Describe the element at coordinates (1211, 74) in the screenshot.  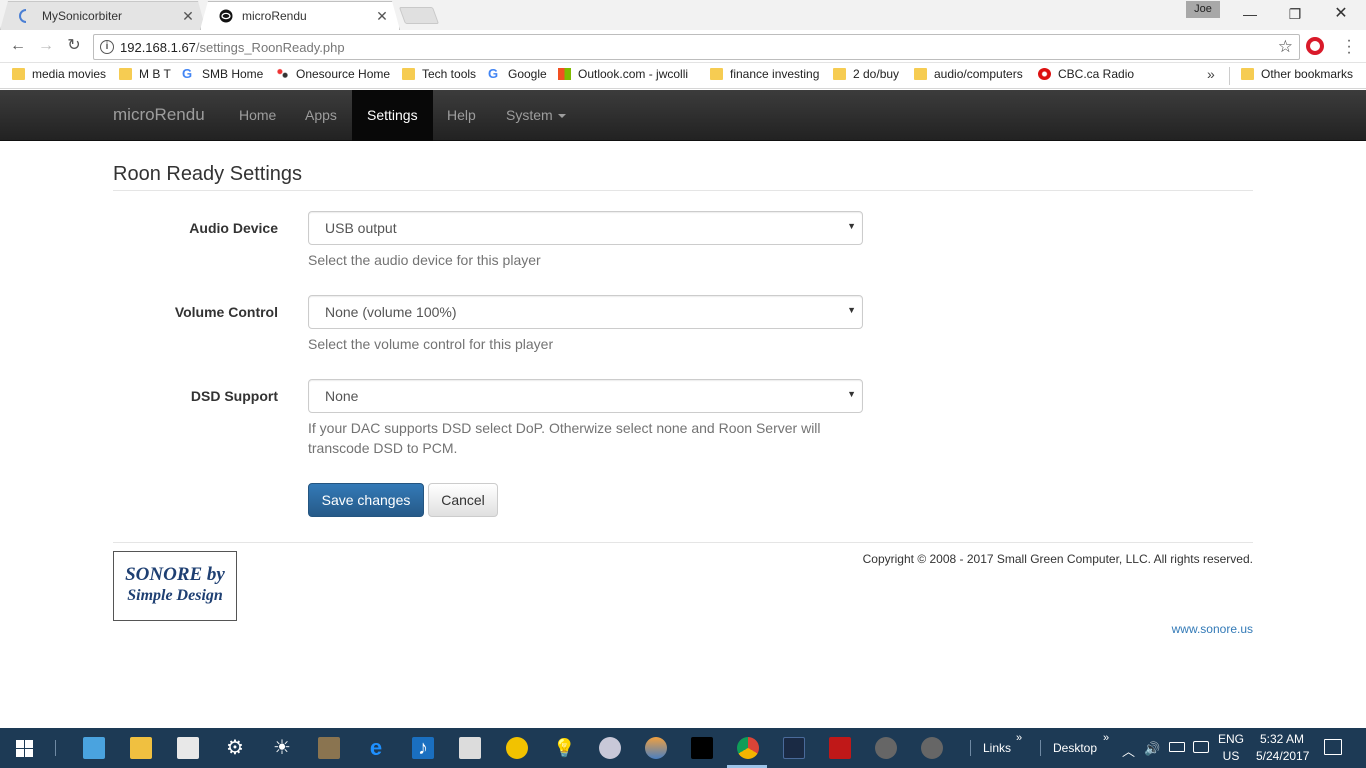
I see `more-bookmarks-chevron: »` at that location.